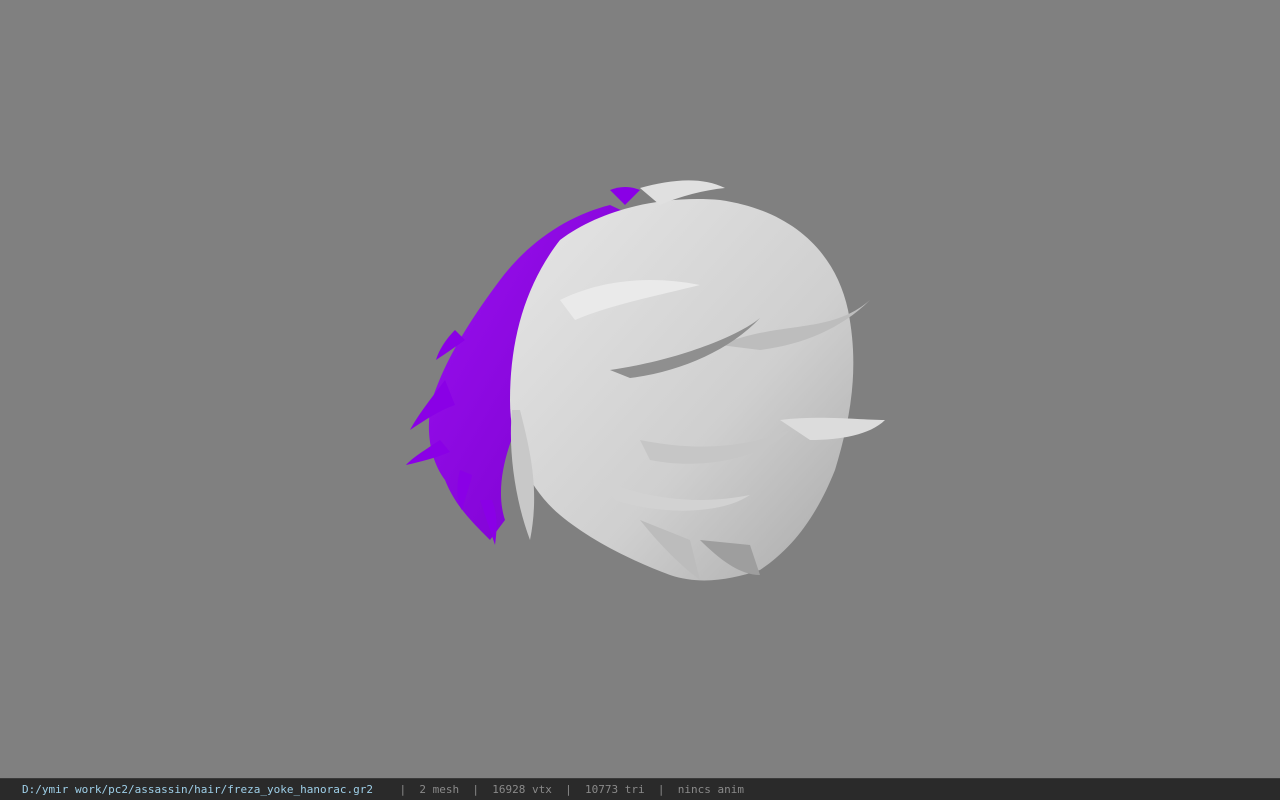 The width and height of the screenshot is (1280, 800). I want to click on anim-status-text: nincs anim, so click(710, 789).